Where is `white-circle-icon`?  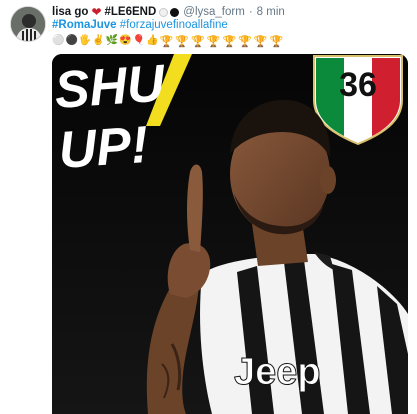
white-circle-icon is located at coordinates (164, 12).